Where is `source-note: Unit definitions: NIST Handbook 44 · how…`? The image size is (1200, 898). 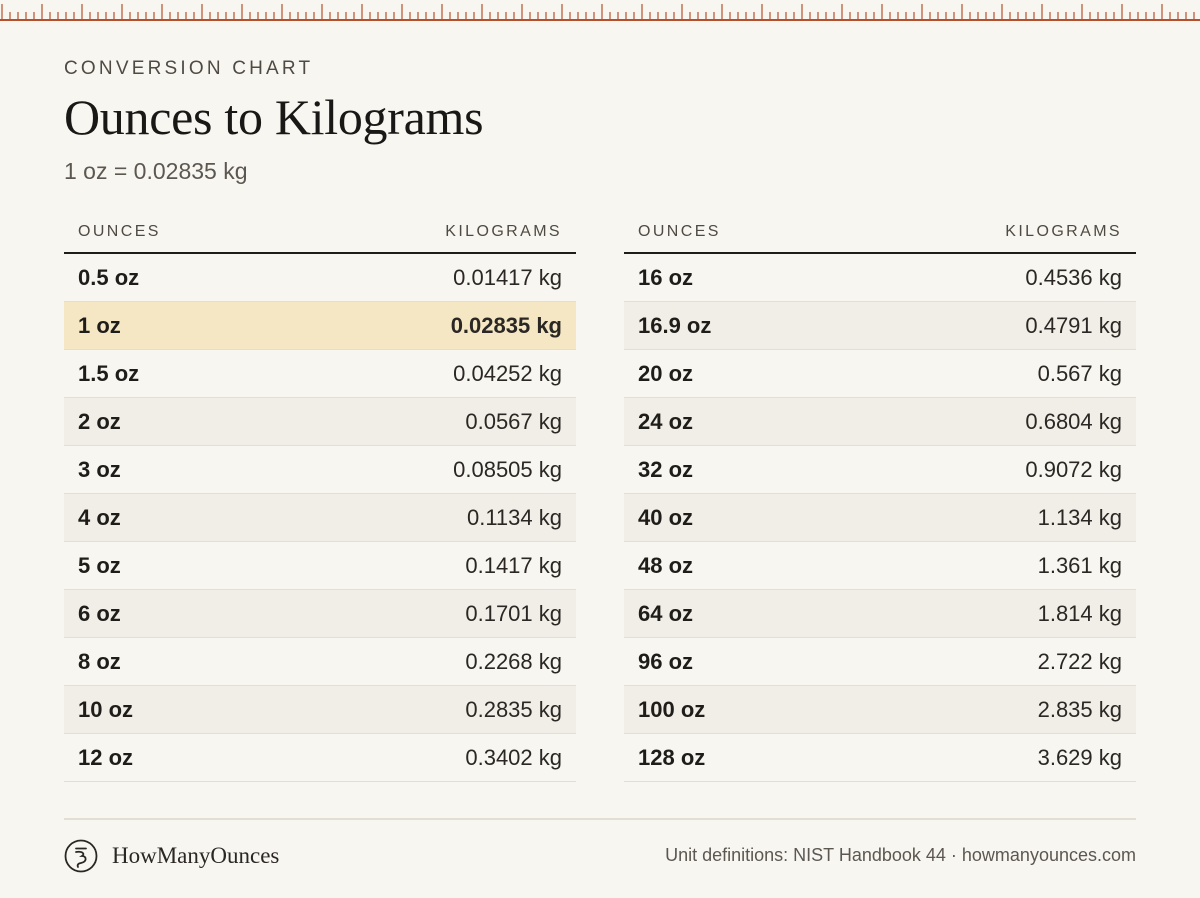 source-note: Unit definitions: NIST Handbook 44 · how… is located at coordinates (900, 855).